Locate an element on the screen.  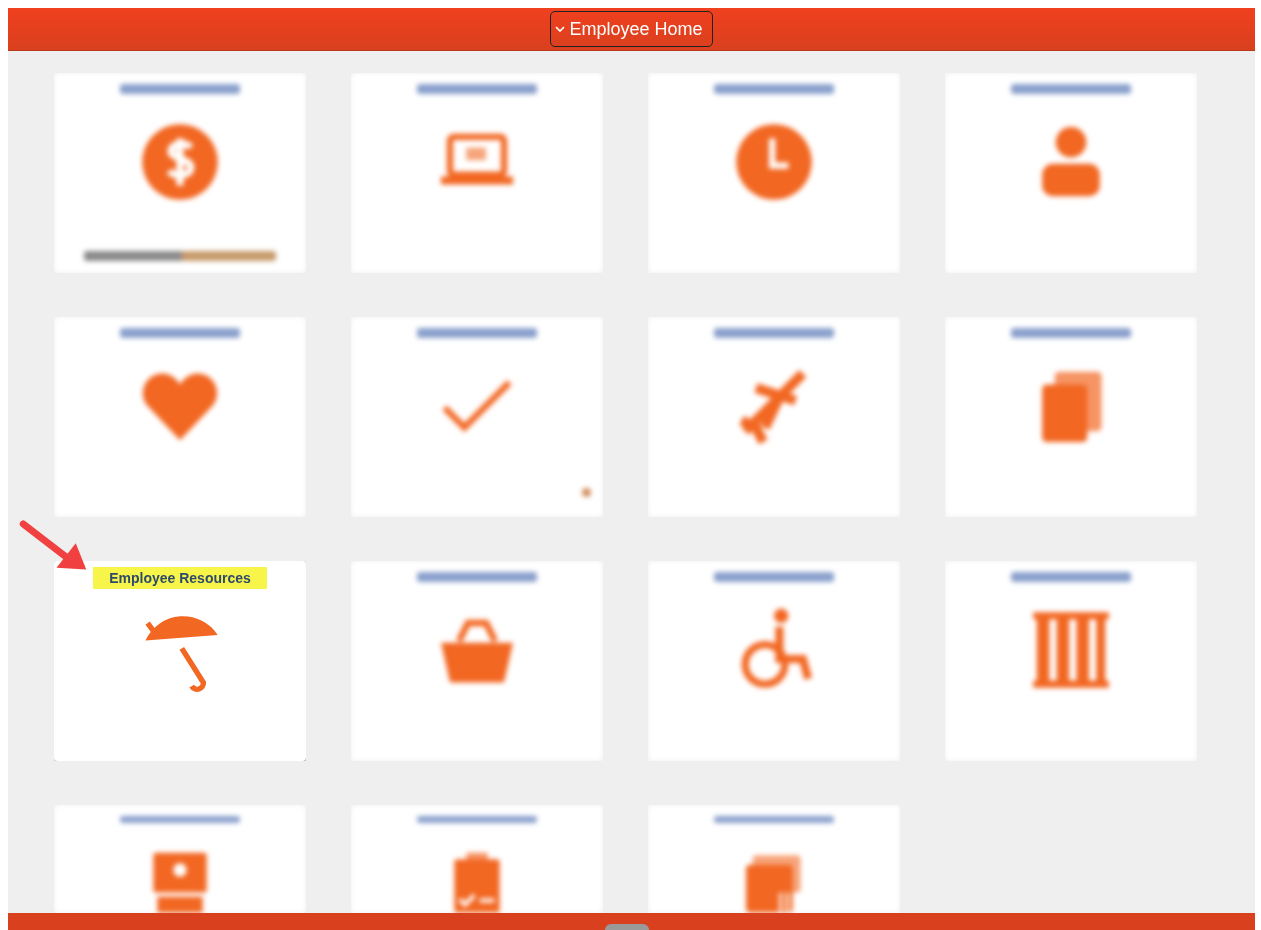
page-selector-button: Employee Home is located at coordinates (631, 29).